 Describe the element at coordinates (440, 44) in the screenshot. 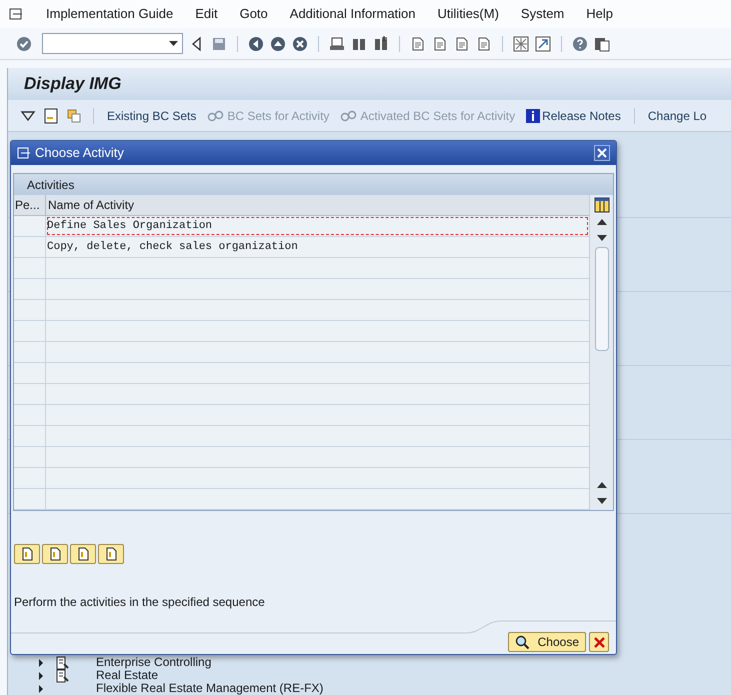

I see `previous-page-icon` at that location.